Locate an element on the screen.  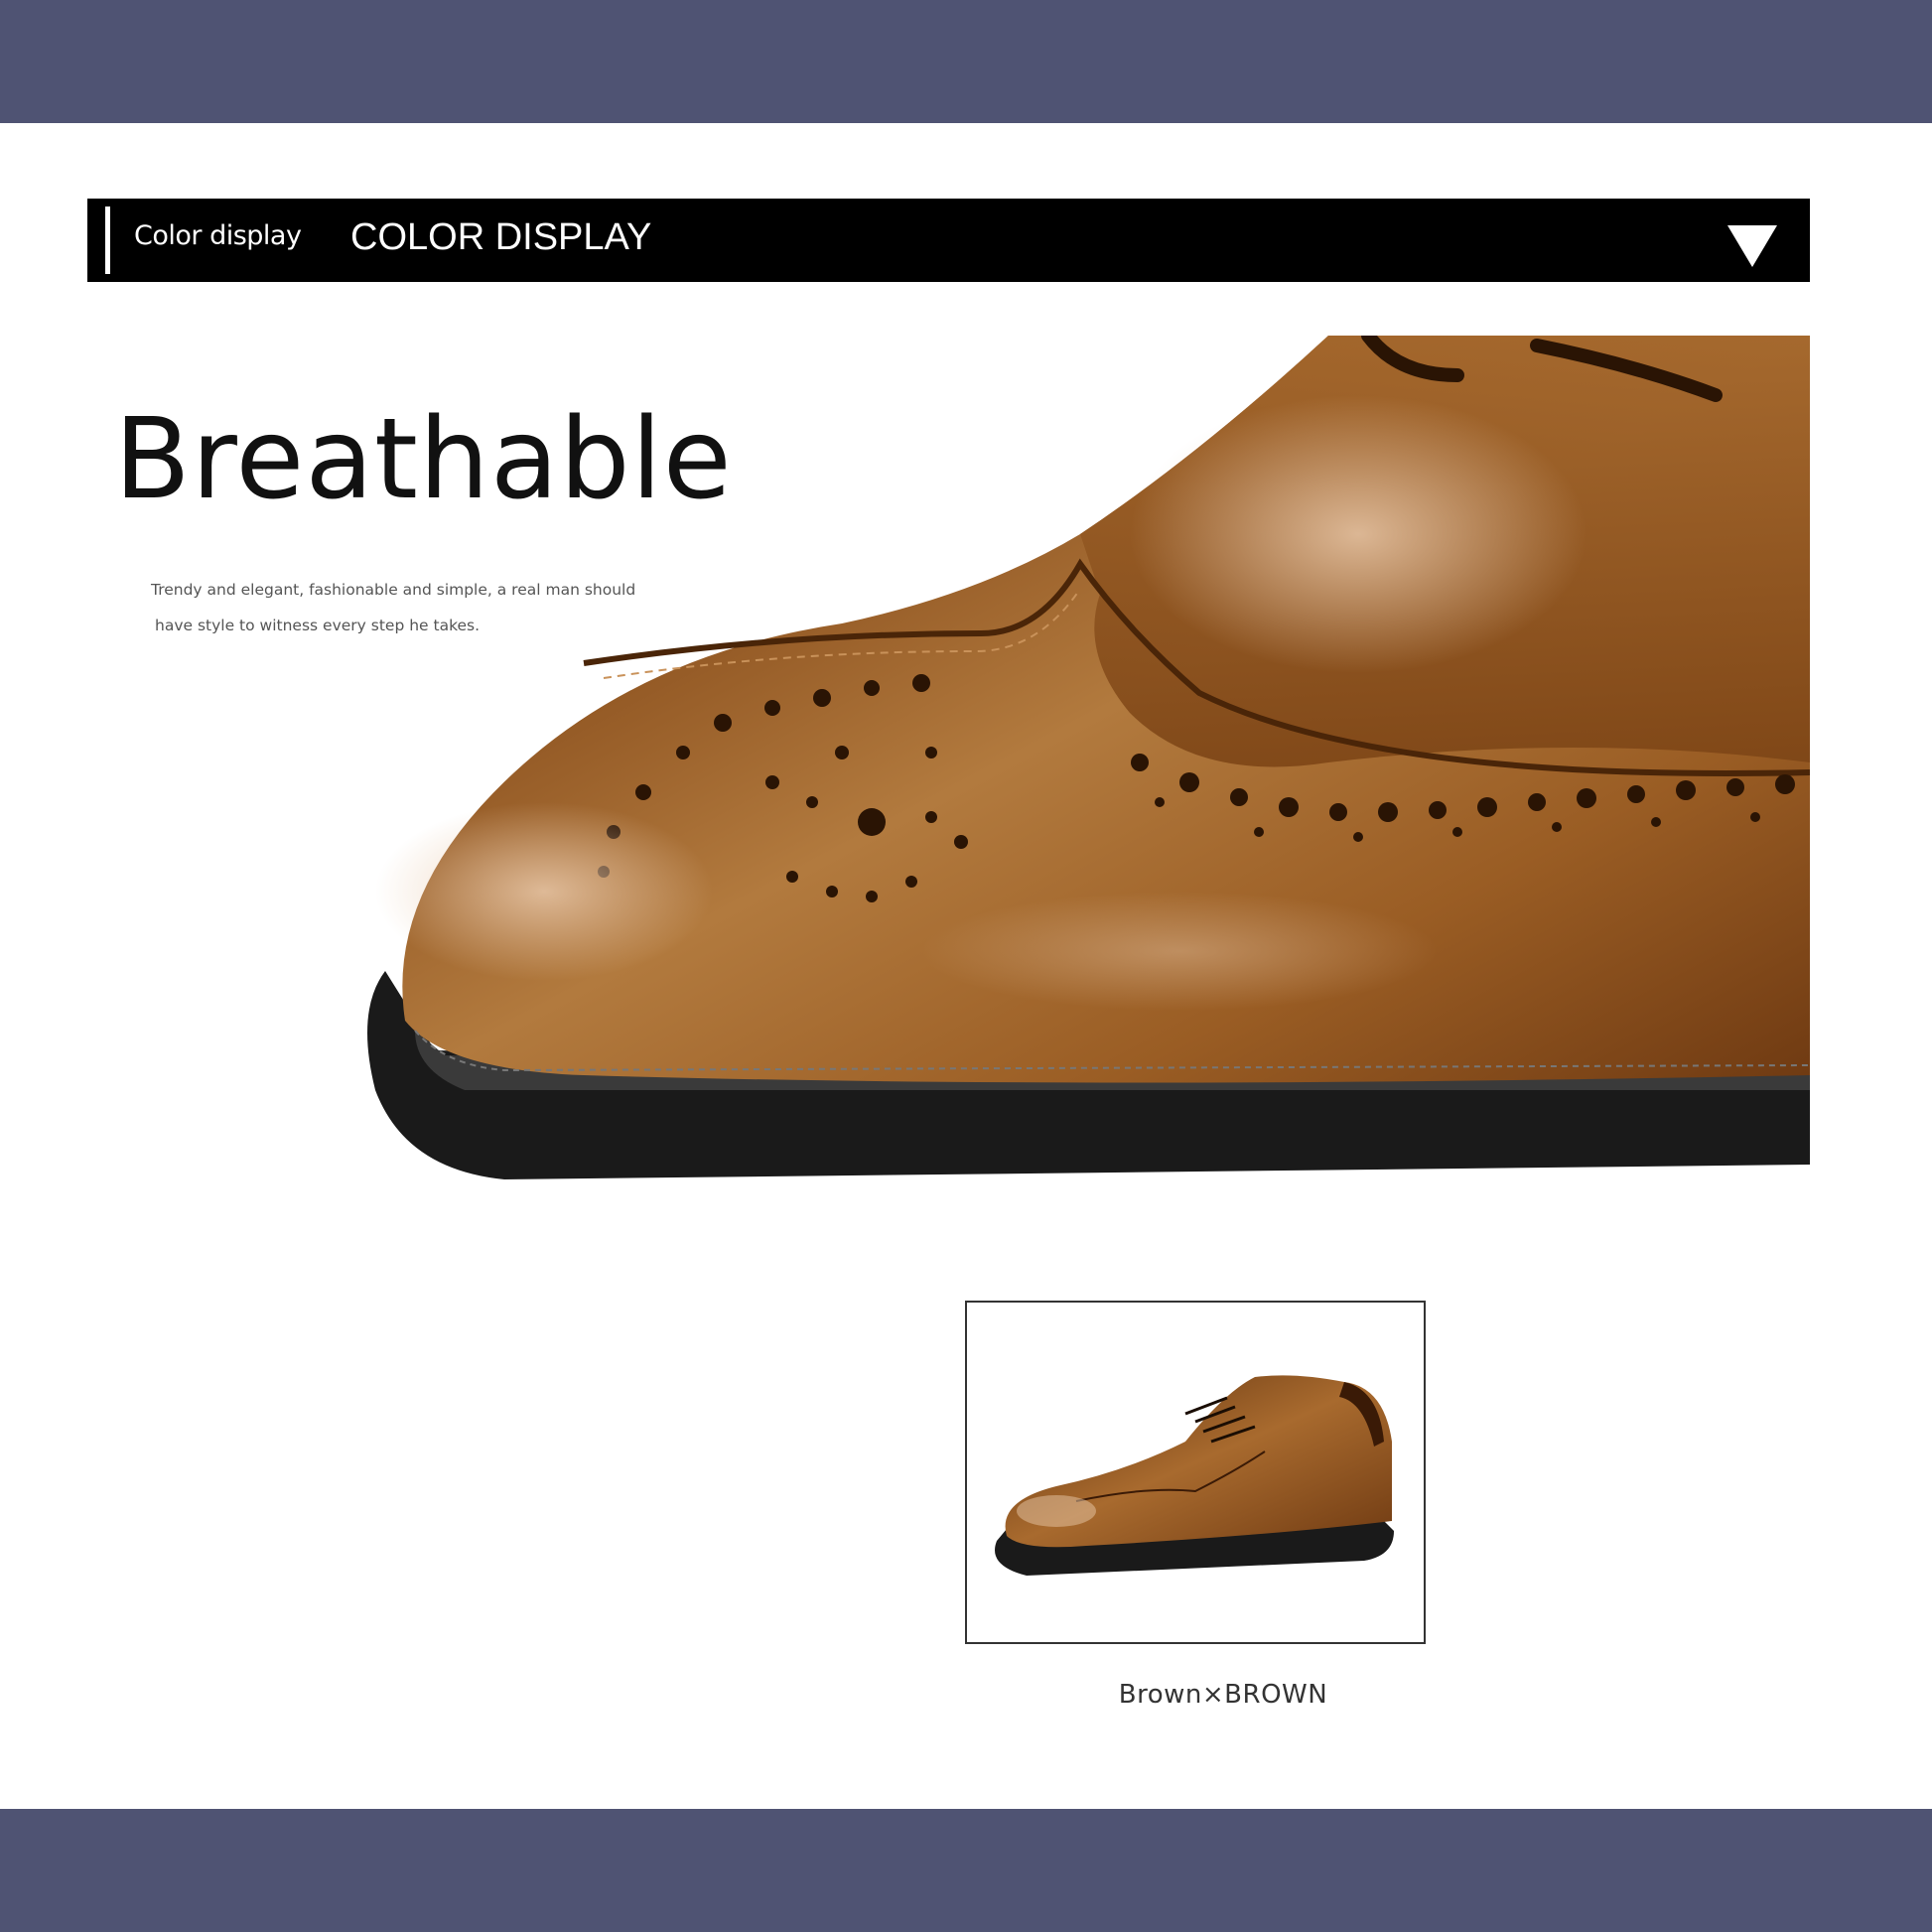
section-title-small: Color display is located at coordinates (218, 235).